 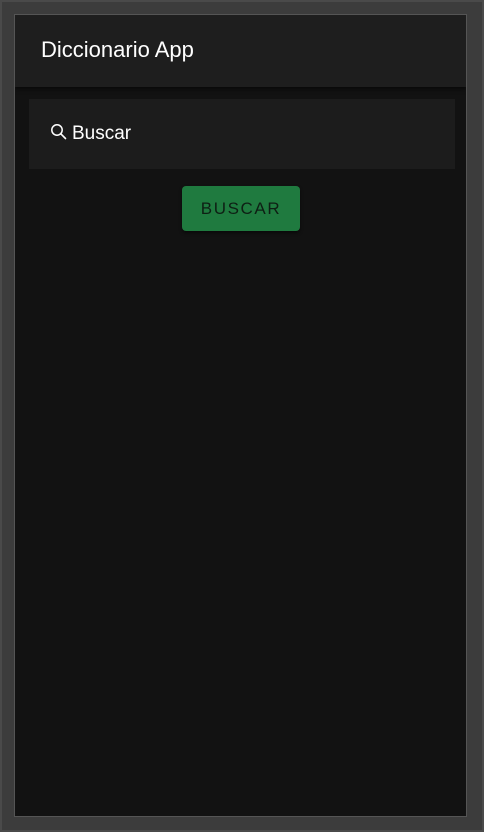 I want to click on search-button: BUSCAR, so click(x=241, y=208).